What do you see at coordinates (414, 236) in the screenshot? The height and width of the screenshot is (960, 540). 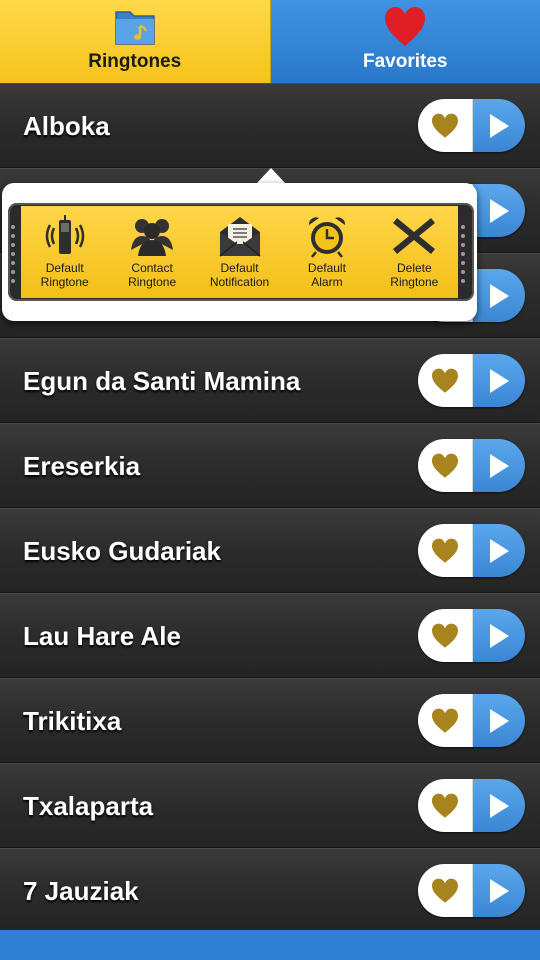 I see `delete-x-icon` at bounding box center [414, 236].